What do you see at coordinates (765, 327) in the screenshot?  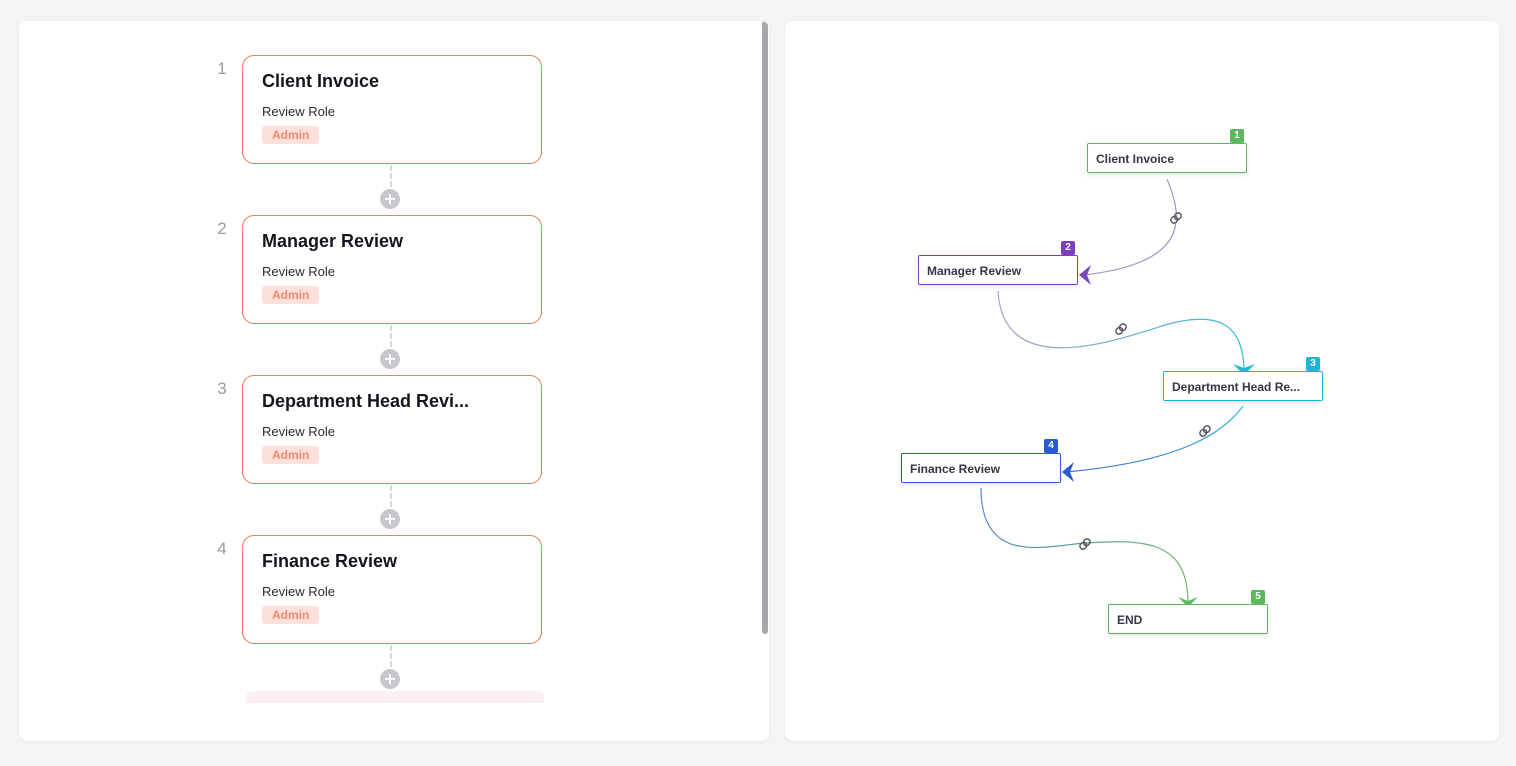 I see `scrollbar-thumb` at bounding box center [765, 327].